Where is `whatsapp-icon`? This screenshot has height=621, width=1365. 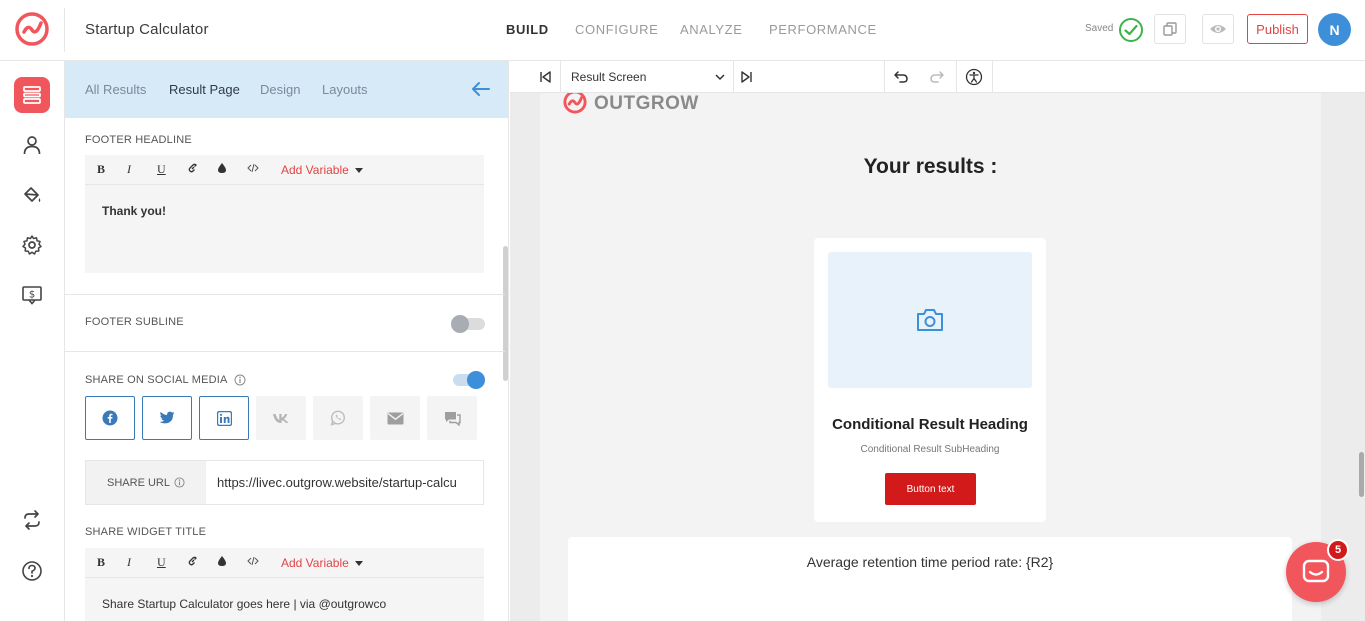 whatsapp-icon is located at coordinates (338, 418).